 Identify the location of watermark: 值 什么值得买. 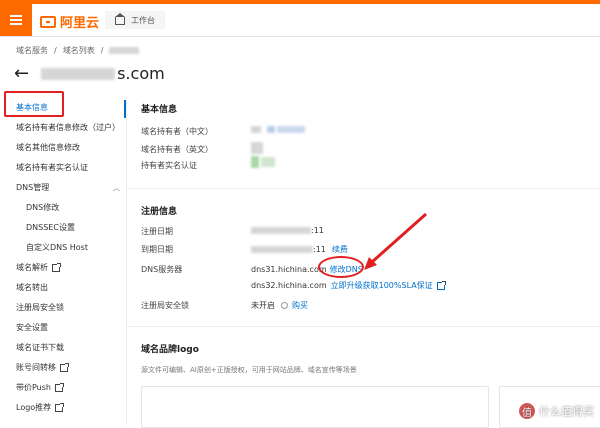
(556, 411).